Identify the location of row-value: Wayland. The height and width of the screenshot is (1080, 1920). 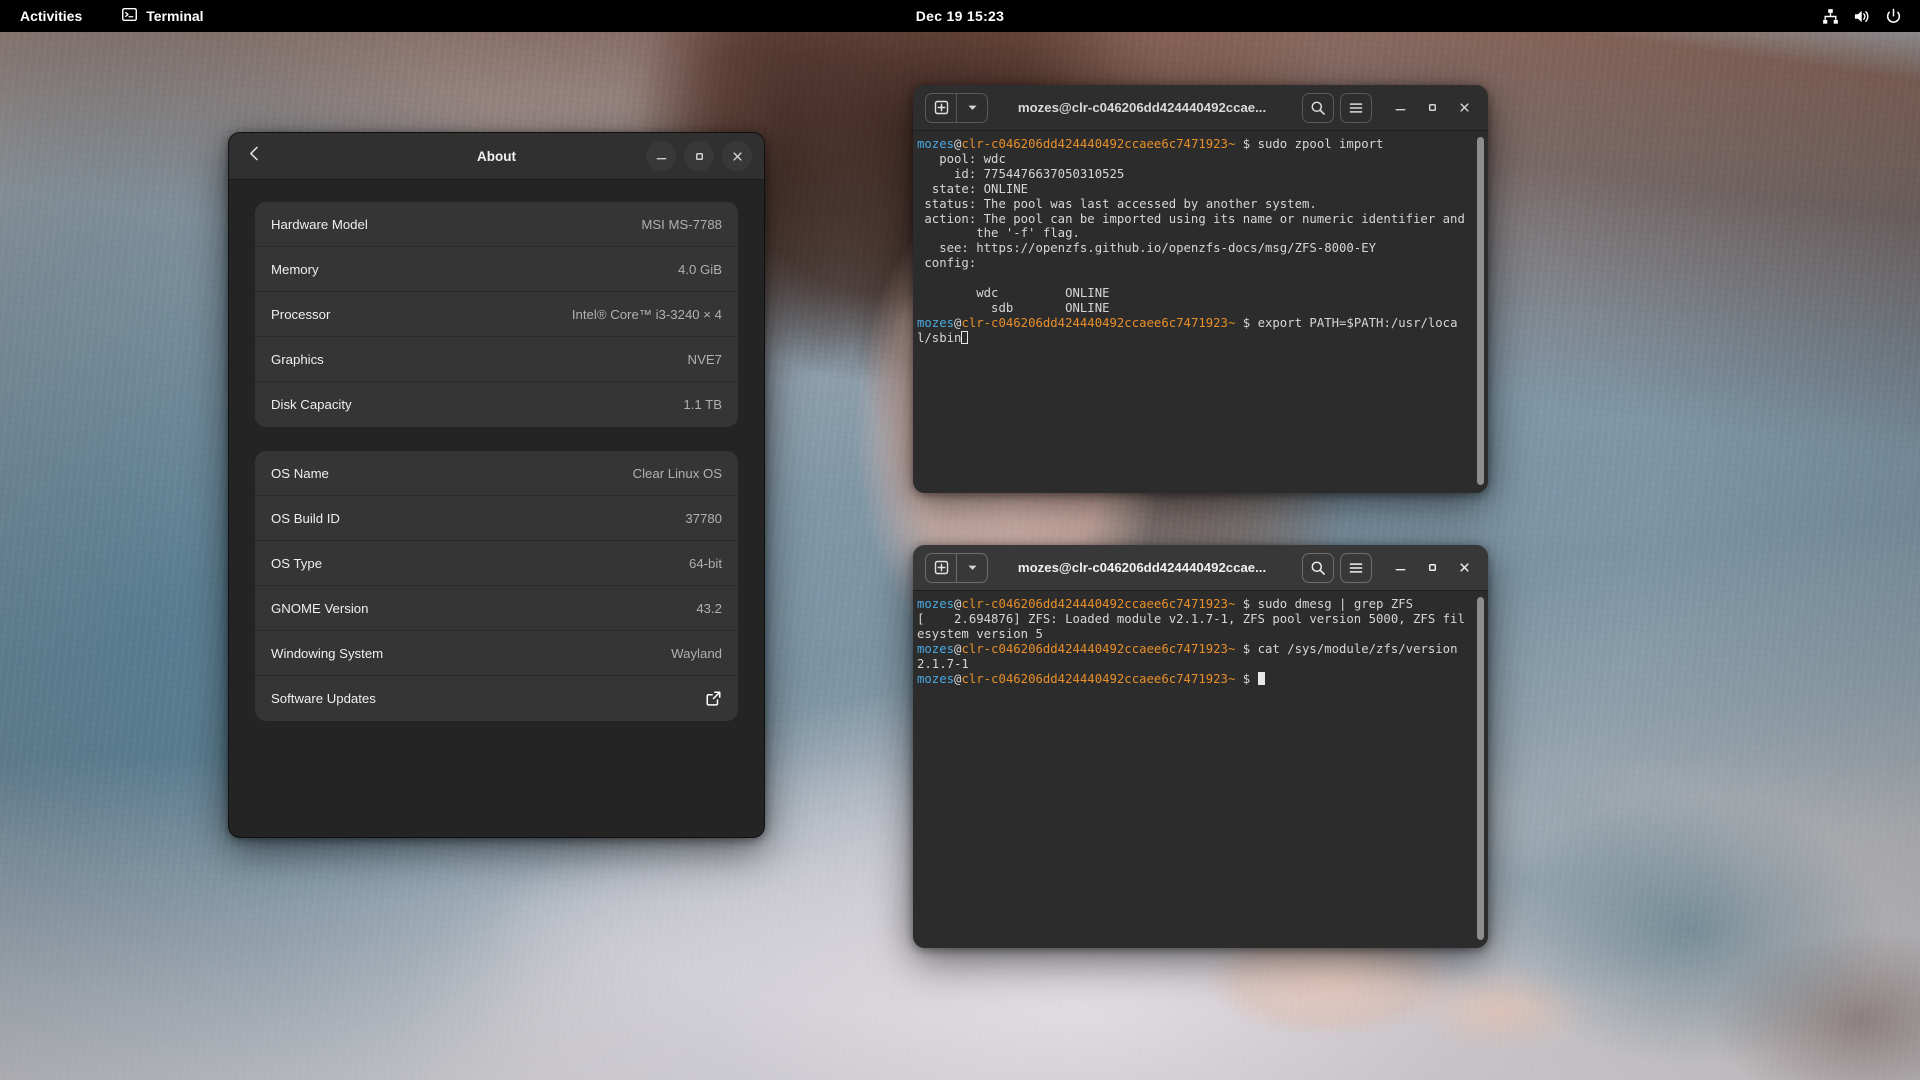
(696, 653).